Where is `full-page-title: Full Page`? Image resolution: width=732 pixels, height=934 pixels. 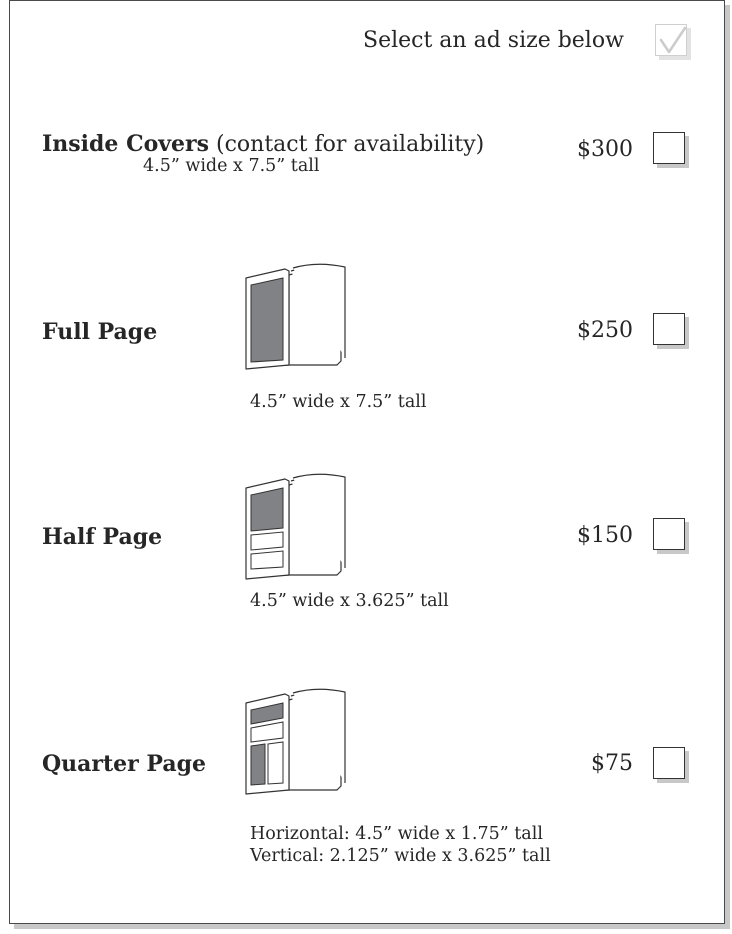
full-page-title: Full Page is located at coordinates (100, 332).